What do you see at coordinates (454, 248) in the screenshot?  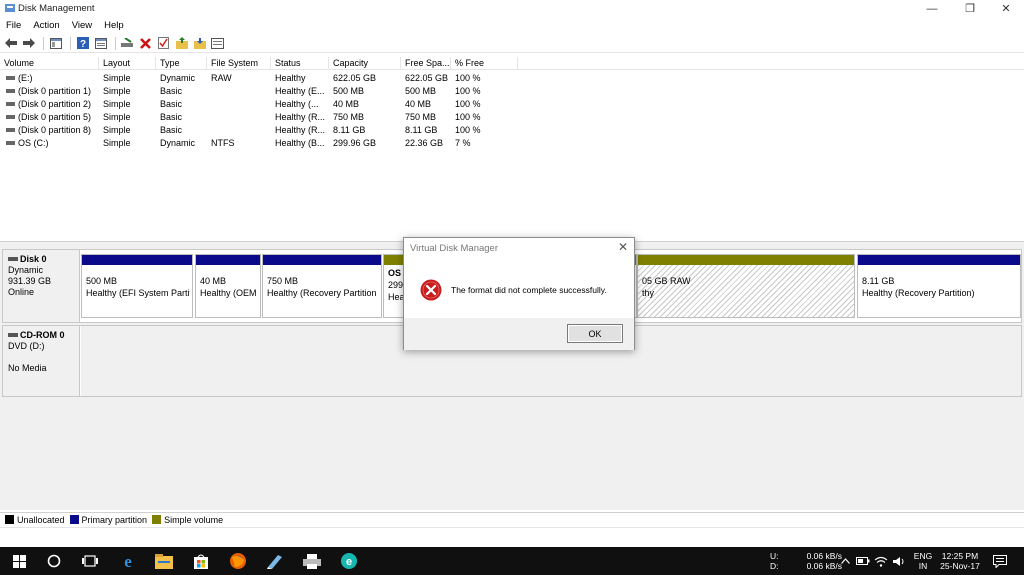 I see `dialog-title: Virtual Disk Manager` at bounding box center [454, 248].